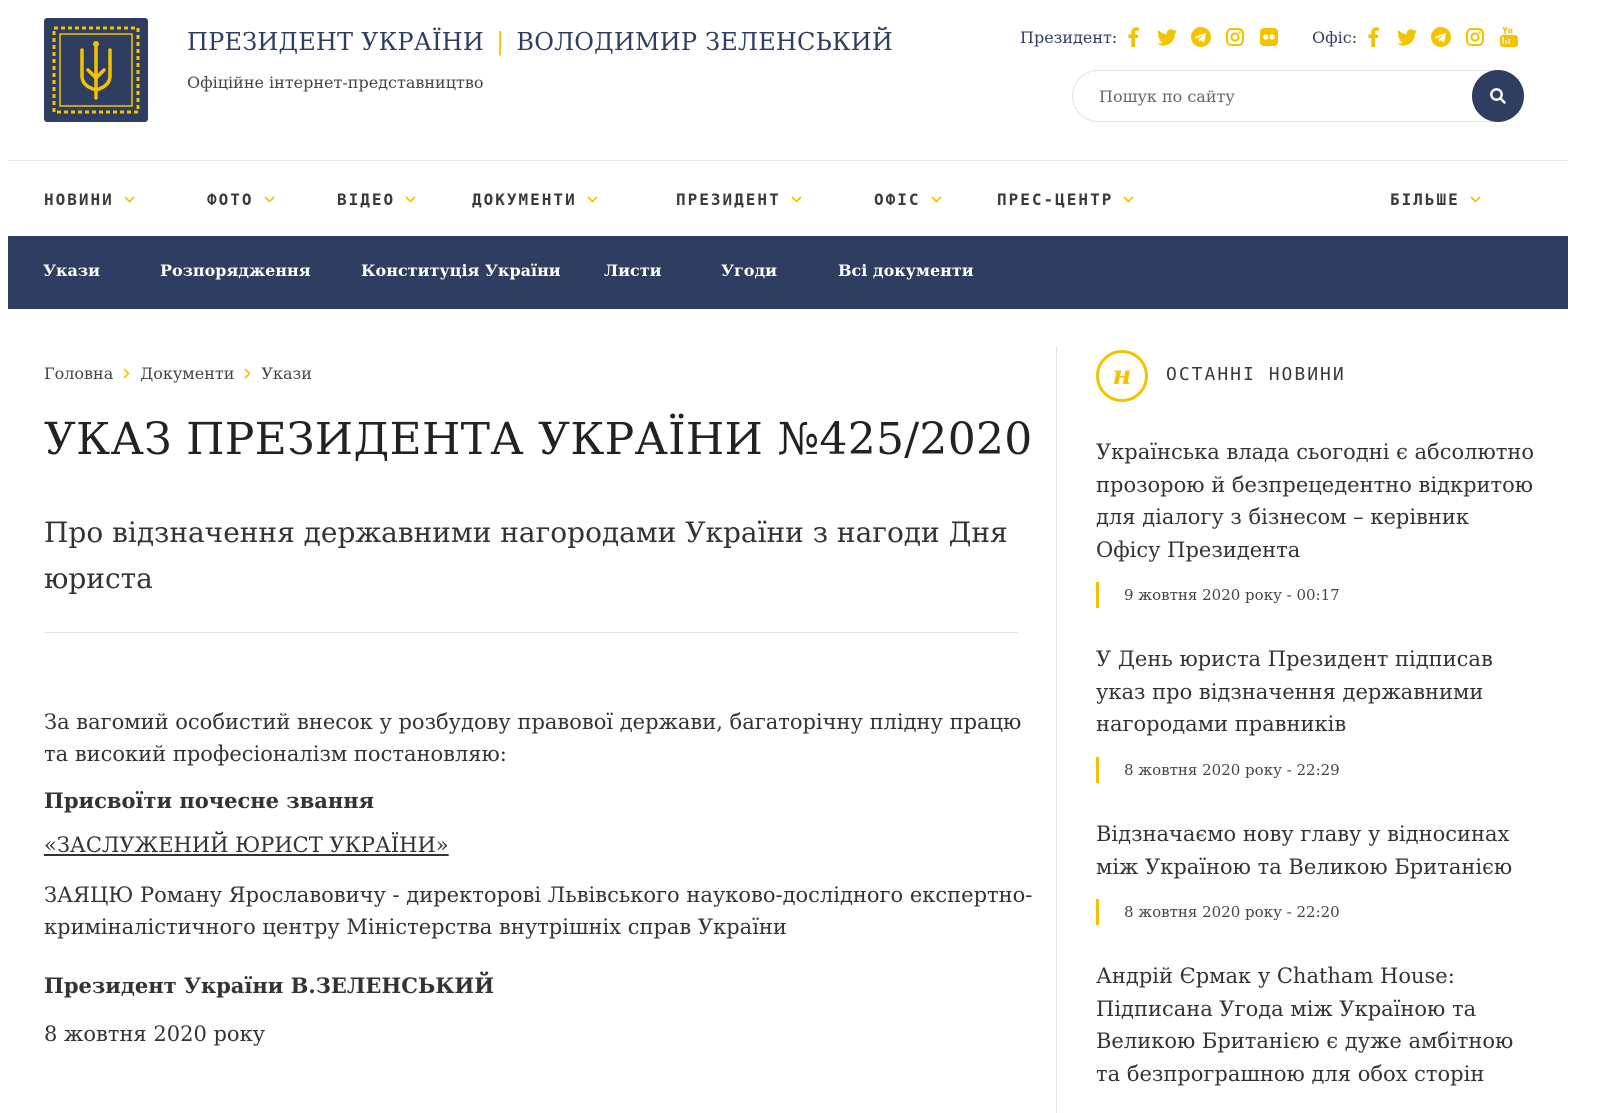  I want to click on nav-item-more: БІЛЬШЕ, so click(1435, 199).